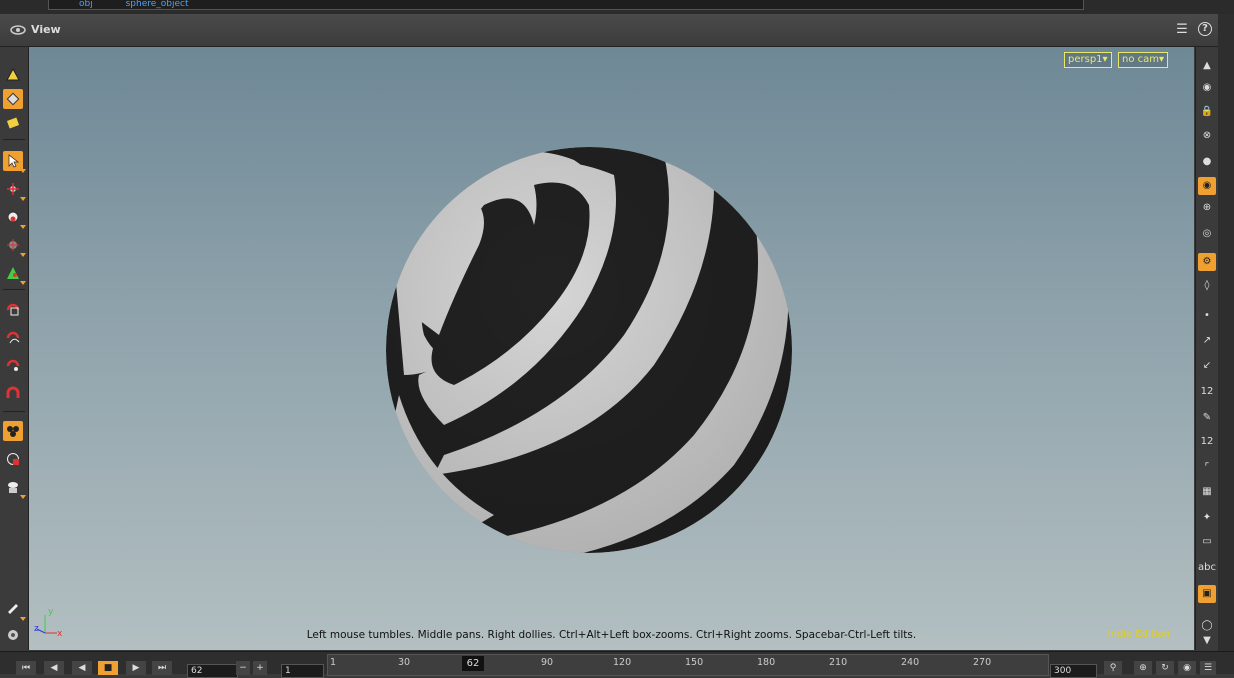 This screenshot has height=678, width=1234. I want to click on eye-visibility-icon: ◉, so click(1207, 88).